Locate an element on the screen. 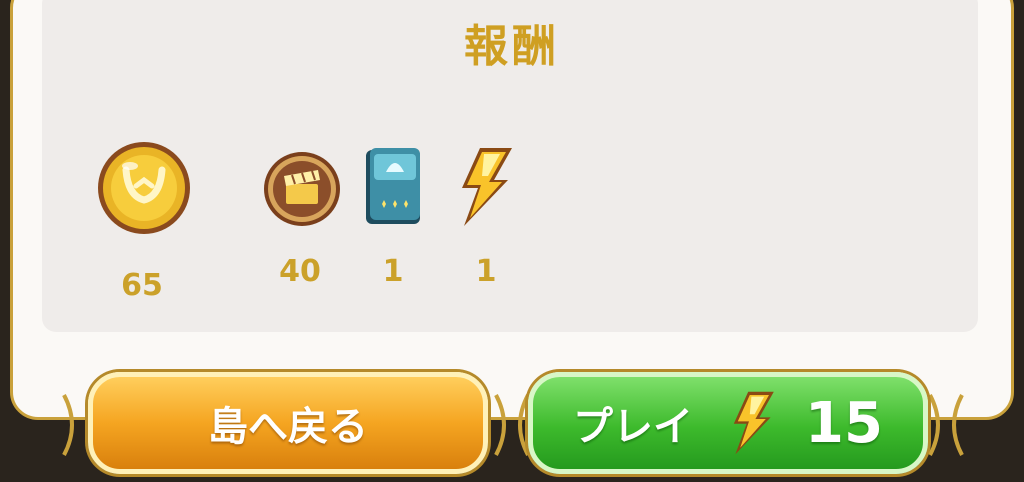  reward-gold-coin is located at coordinates (144, 190).